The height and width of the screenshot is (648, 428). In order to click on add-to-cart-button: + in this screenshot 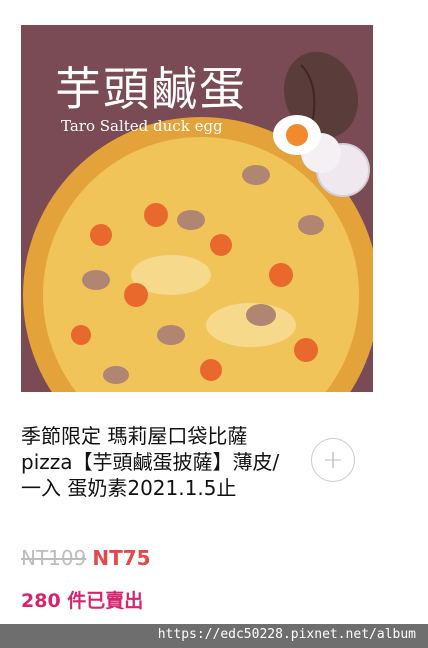, I will do `click(333, 460)`.